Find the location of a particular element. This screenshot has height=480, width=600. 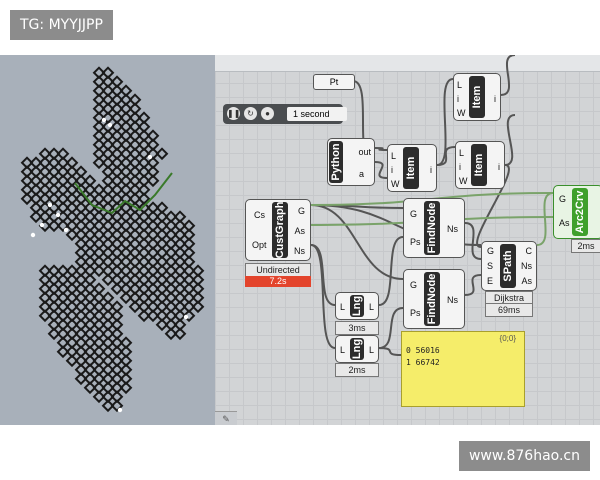

python-caption: Python is located at coordinates (336, 162).